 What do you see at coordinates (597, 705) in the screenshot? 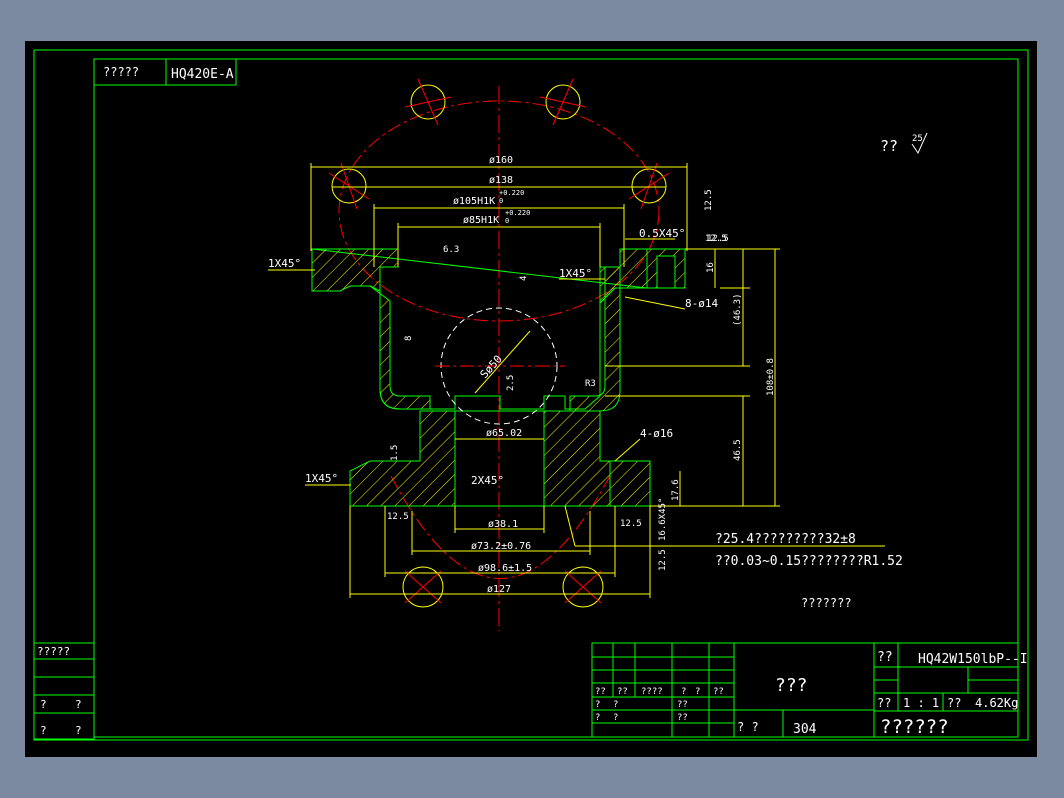
I see `tb-row-a-1: ?` at bounding box center [597, 705].